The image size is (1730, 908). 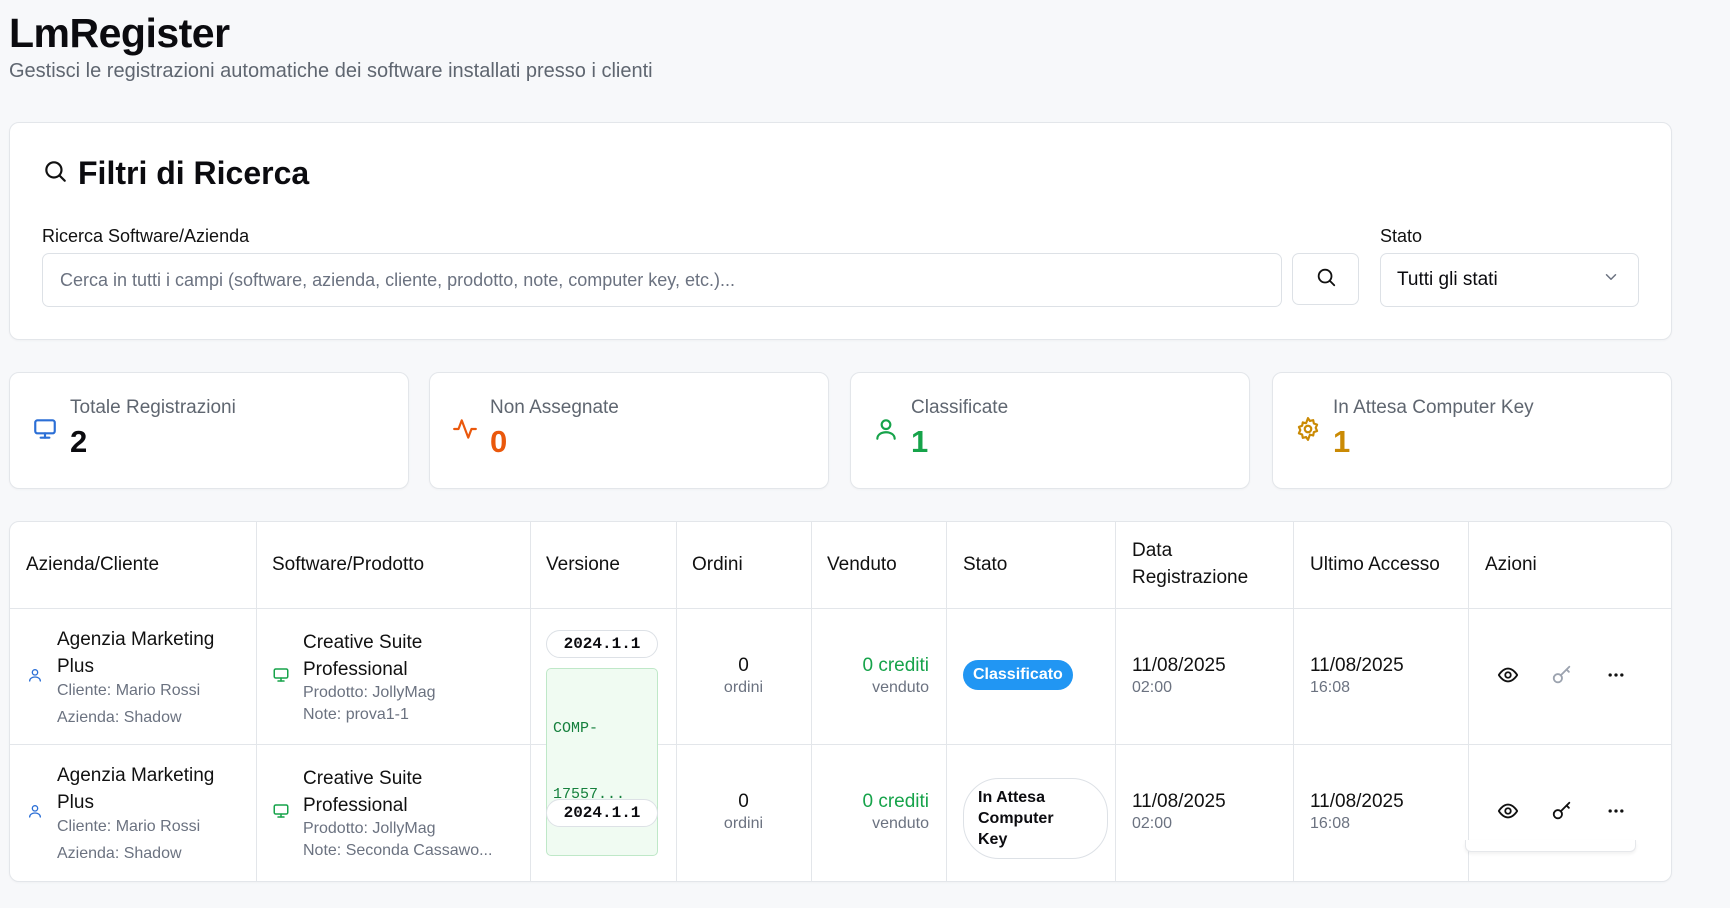 What do you see at coordinates (146, 236) in the screenshot?
I see `search-field-label: Ricerca Software/Azienda` at bounding box center [146, 236].